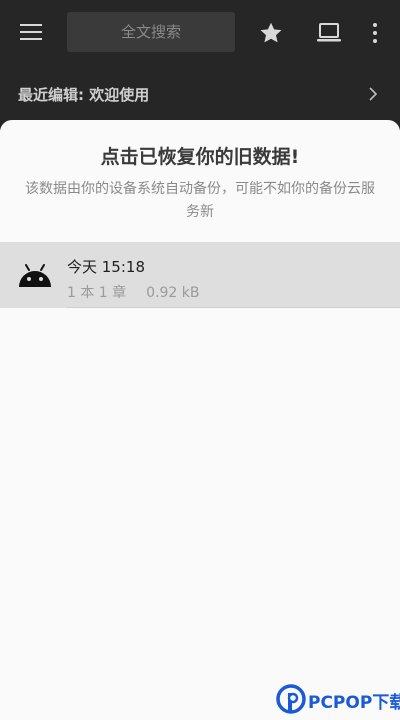 The width and height of the screenshot is (400, 720). I want to click on watermark: PCPOP下载, so click(338, 702).